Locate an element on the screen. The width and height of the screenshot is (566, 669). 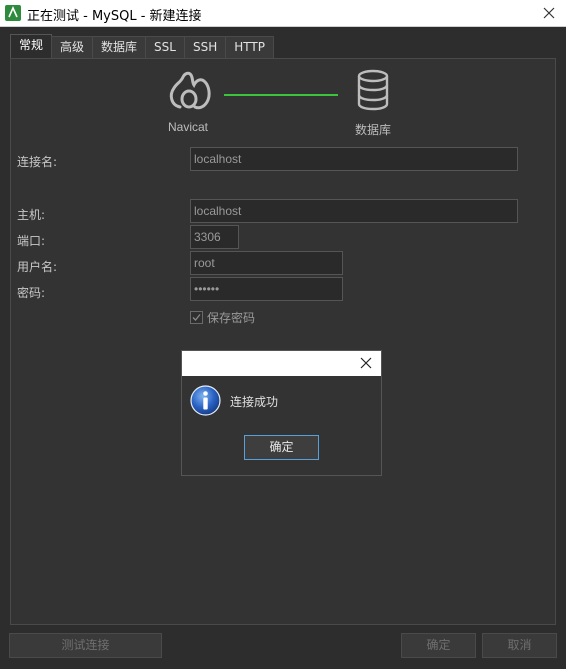
connection-name-label: 连接名: is located at coordinates (37, 162).